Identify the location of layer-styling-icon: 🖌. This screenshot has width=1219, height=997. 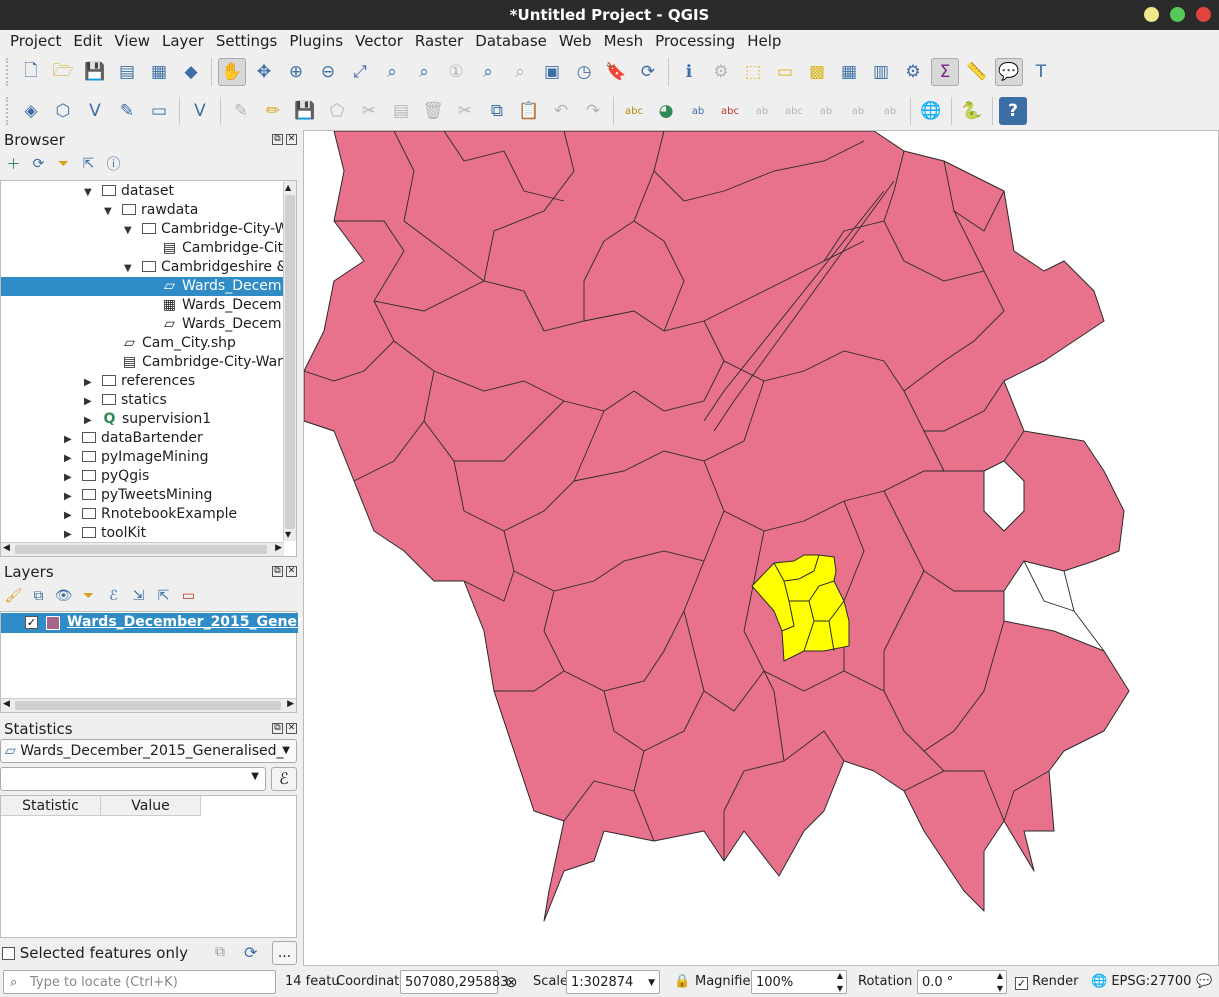
(13, 595).